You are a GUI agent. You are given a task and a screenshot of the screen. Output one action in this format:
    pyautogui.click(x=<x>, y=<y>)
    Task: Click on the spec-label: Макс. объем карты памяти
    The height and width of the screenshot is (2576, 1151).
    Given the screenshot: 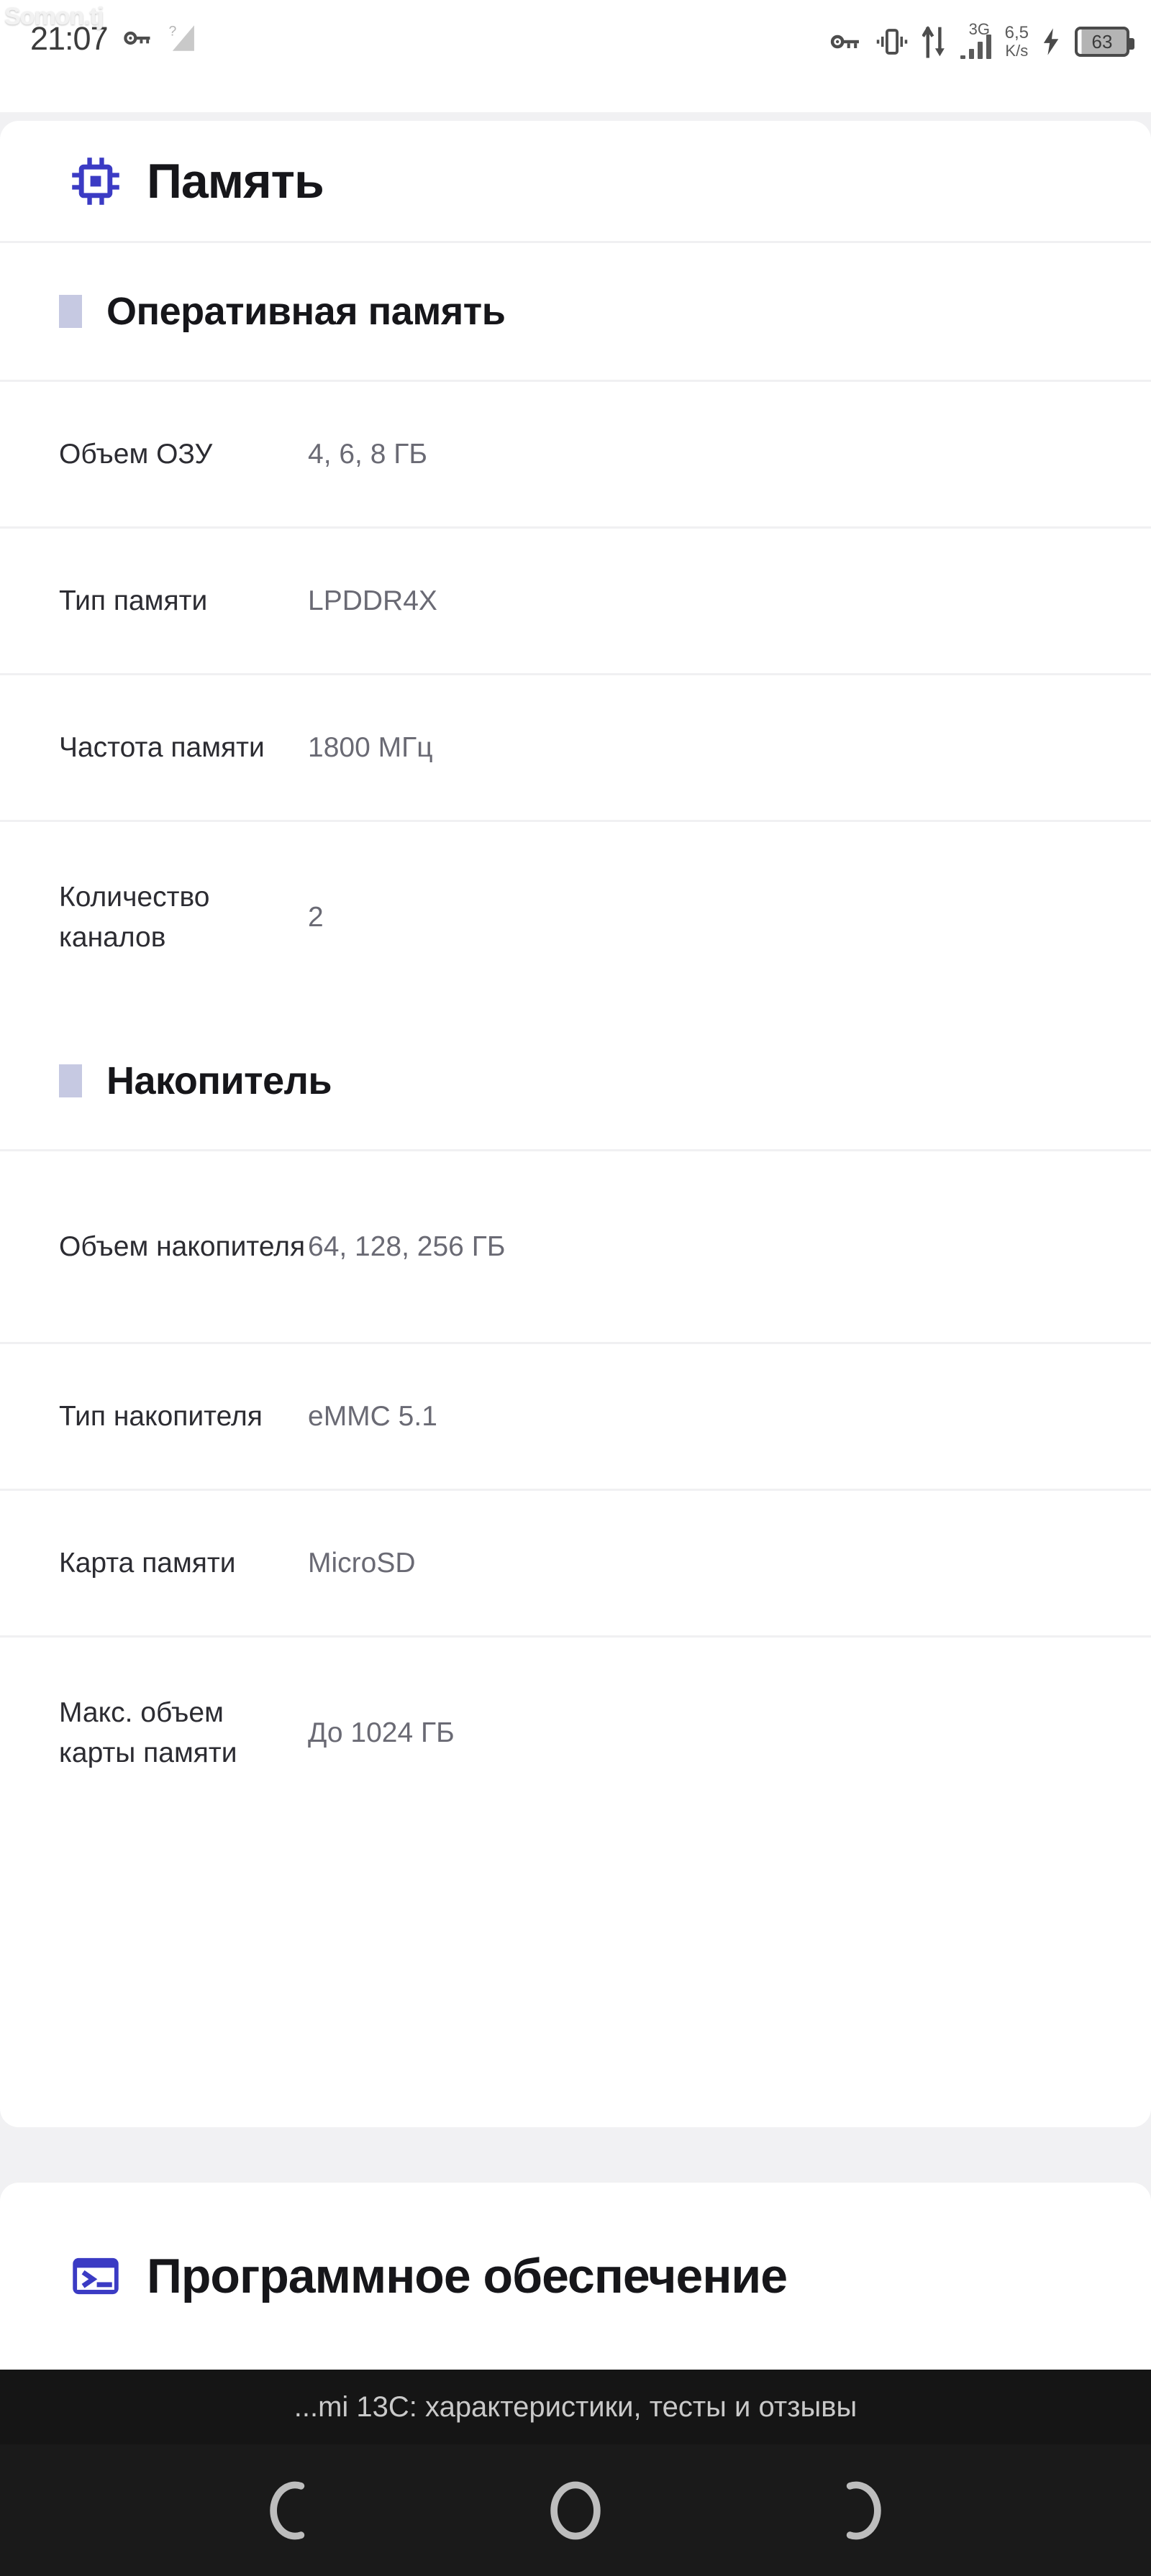 What is the action you would take?
    pyautogui.click(x=148, y=1732)
    